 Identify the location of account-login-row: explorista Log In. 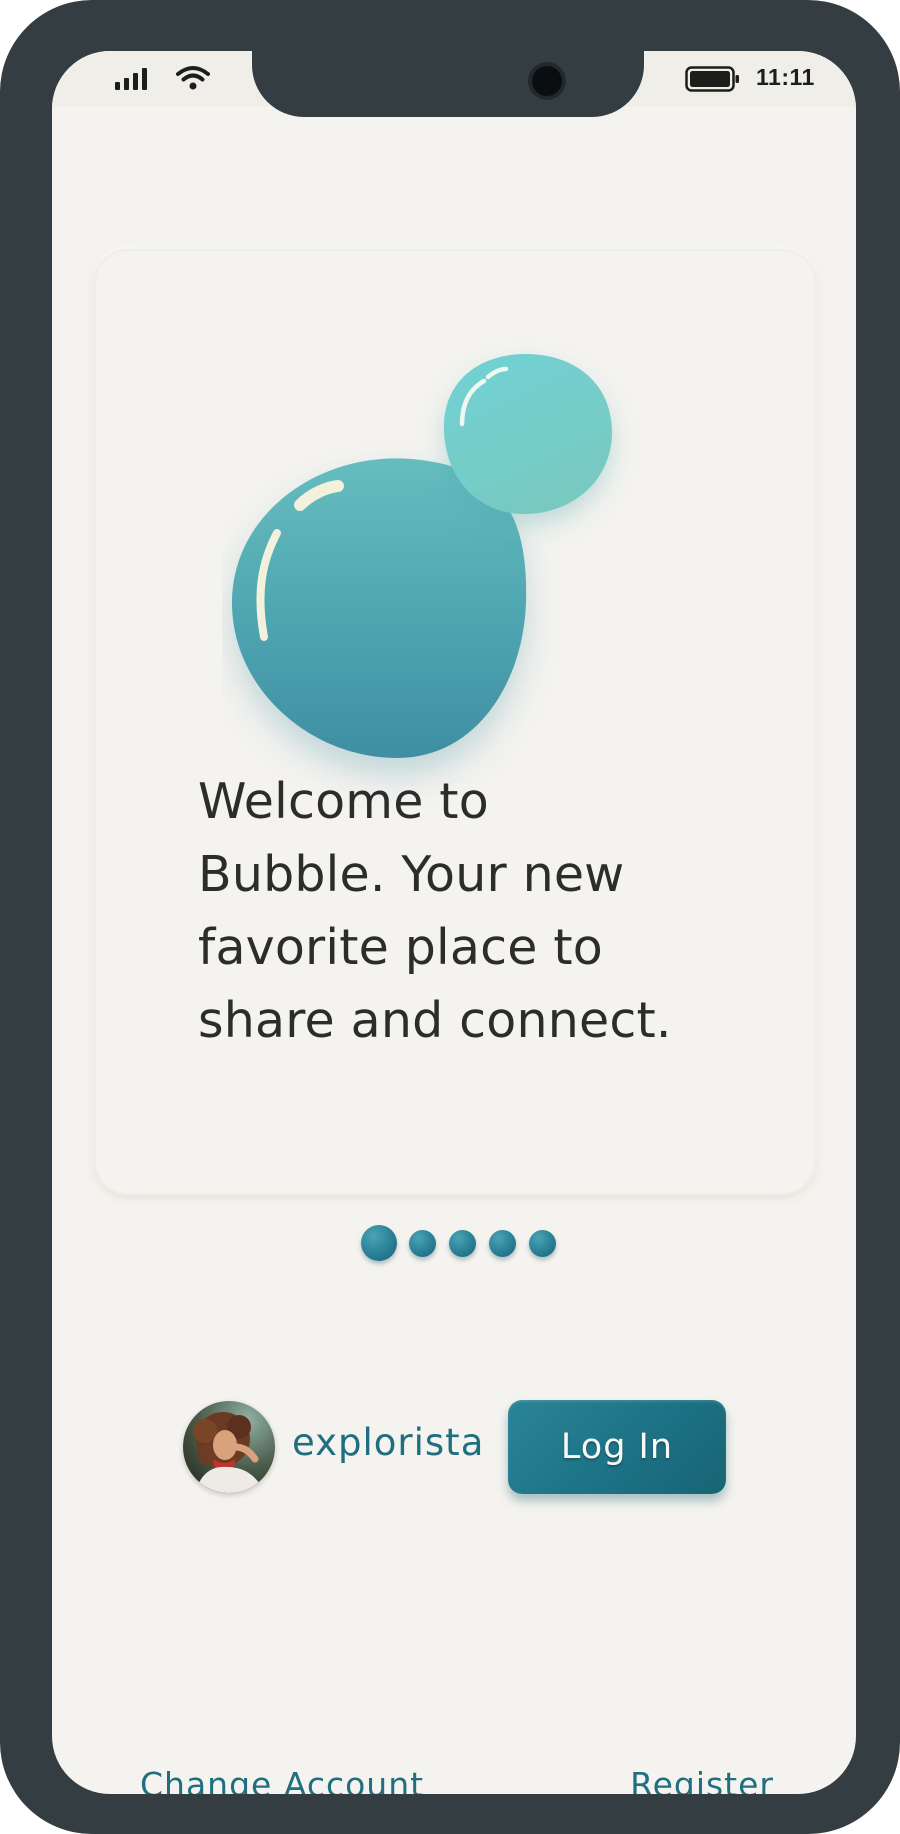
(454, 1455).